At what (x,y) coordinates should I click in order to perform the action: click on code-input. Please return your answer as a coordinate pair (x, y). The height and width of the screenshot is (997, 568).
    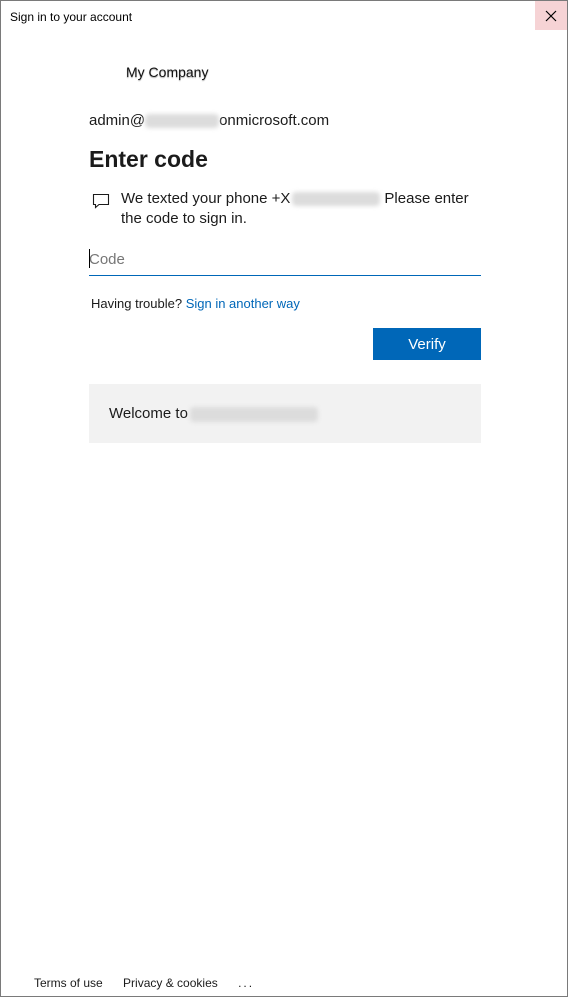
    Looking at the image, I should click on (285, 260).